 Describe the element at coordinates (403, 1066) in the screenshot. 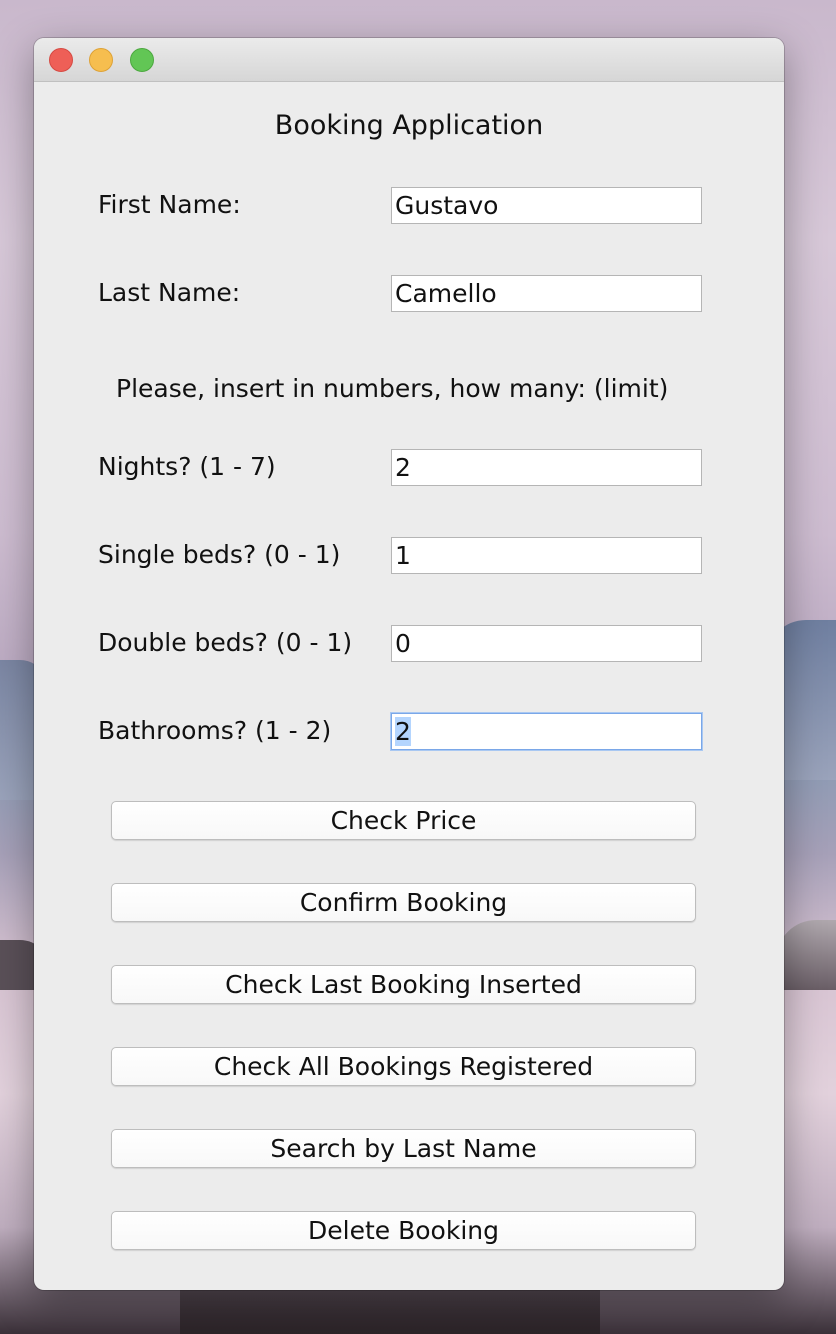

I see `check-all-bookings-button: Check All Bookings Registered` at that location.